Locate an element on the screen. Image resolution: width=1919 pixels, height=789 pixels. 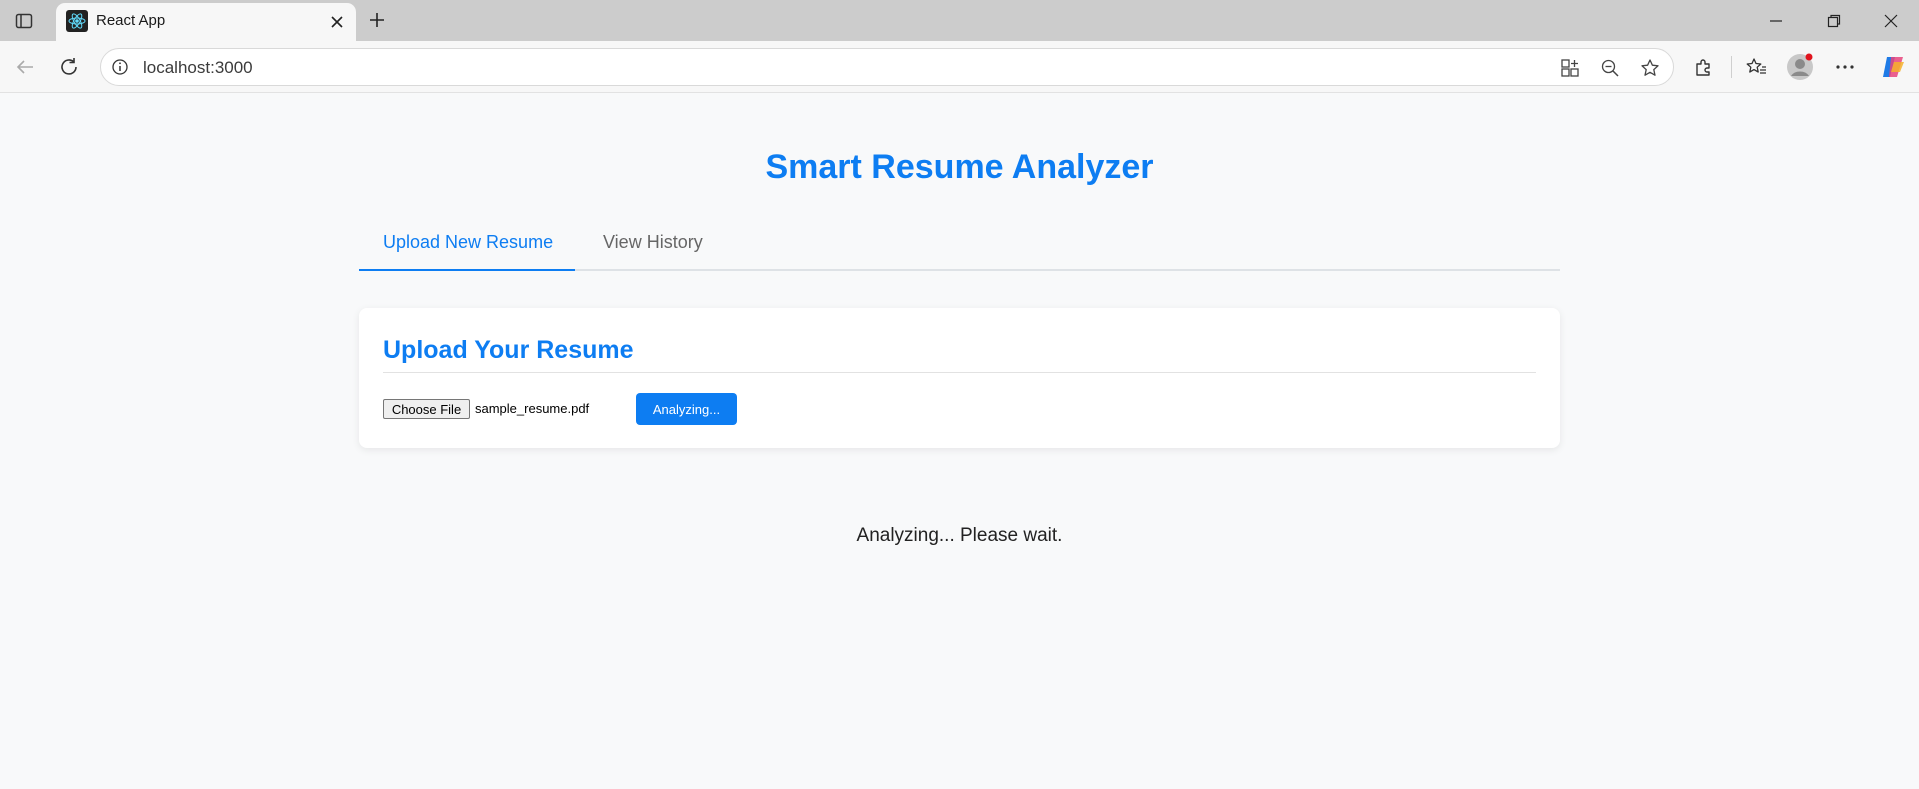
choose-file-button: Choose File is located at coordinates (426, 409).